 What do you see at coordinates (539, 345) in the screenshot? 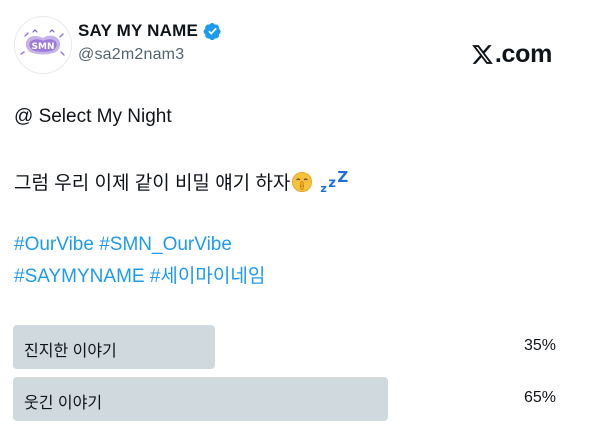
I see `poll-option-percent: 35%` at bounding box center [539, 345].